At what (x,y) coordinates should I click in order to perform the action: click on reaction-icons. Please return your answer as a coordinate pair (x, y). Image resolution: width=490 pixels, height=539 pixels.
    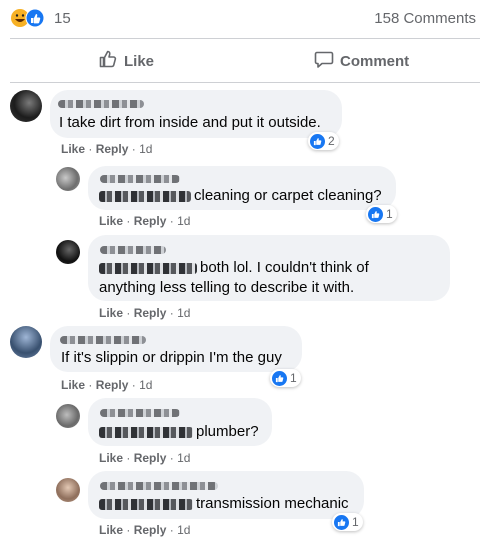
    Looking at the image, I should click on (30, 18).